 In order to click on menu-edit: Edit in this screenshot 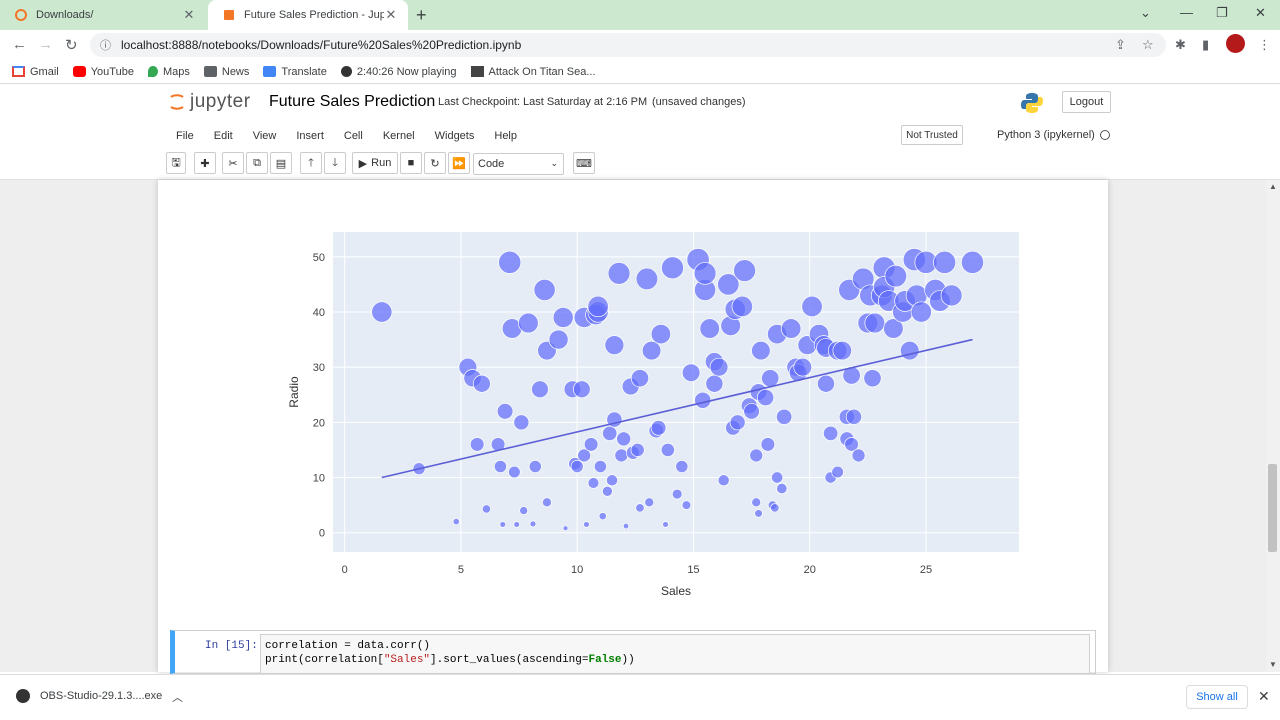, I will do `click(223, 136)`.